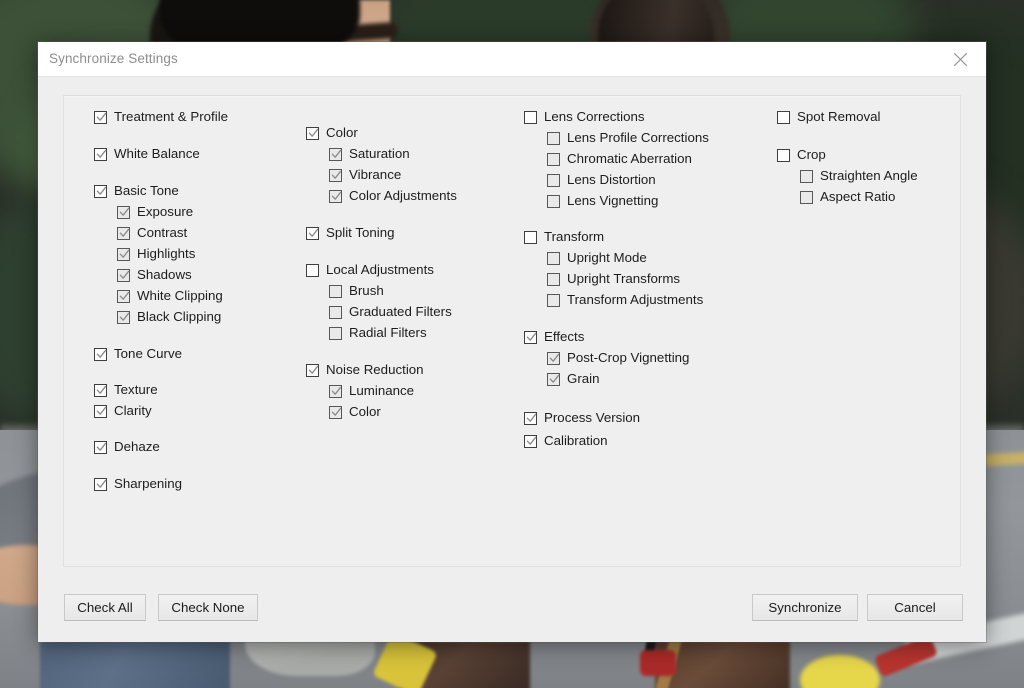 Image resolution: width=1024 pixels, height=688 pixels. What do you see at coordinates (345, 291) in the screenshot?
I see `checkbox-row: Brush` at bounding box center [345, 291].